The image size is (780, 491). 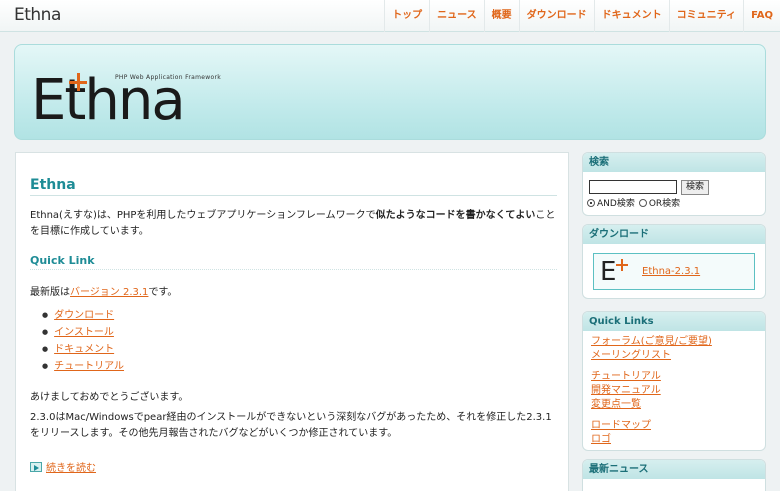 I want to click on list-item: インストール, so click(x=83, y=333).